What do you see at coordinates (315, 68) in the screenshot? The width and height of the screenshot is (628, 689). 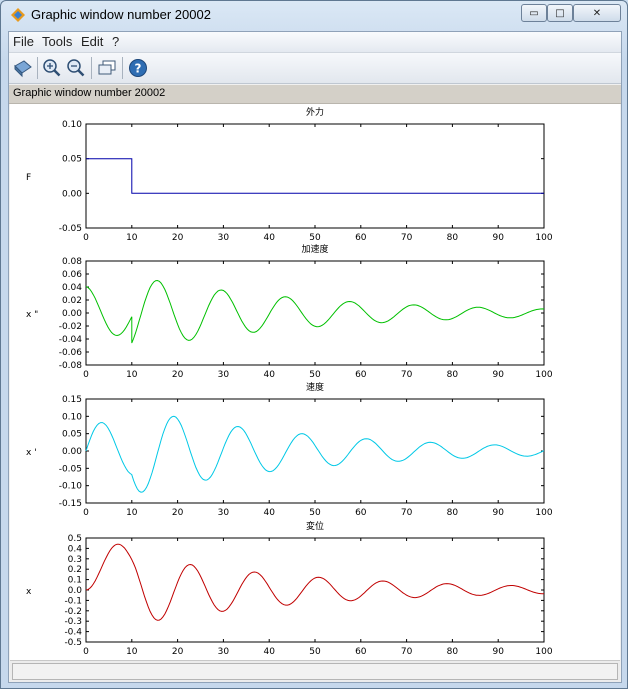 I see `toolbar: ?` at bounding box center [315, 68].